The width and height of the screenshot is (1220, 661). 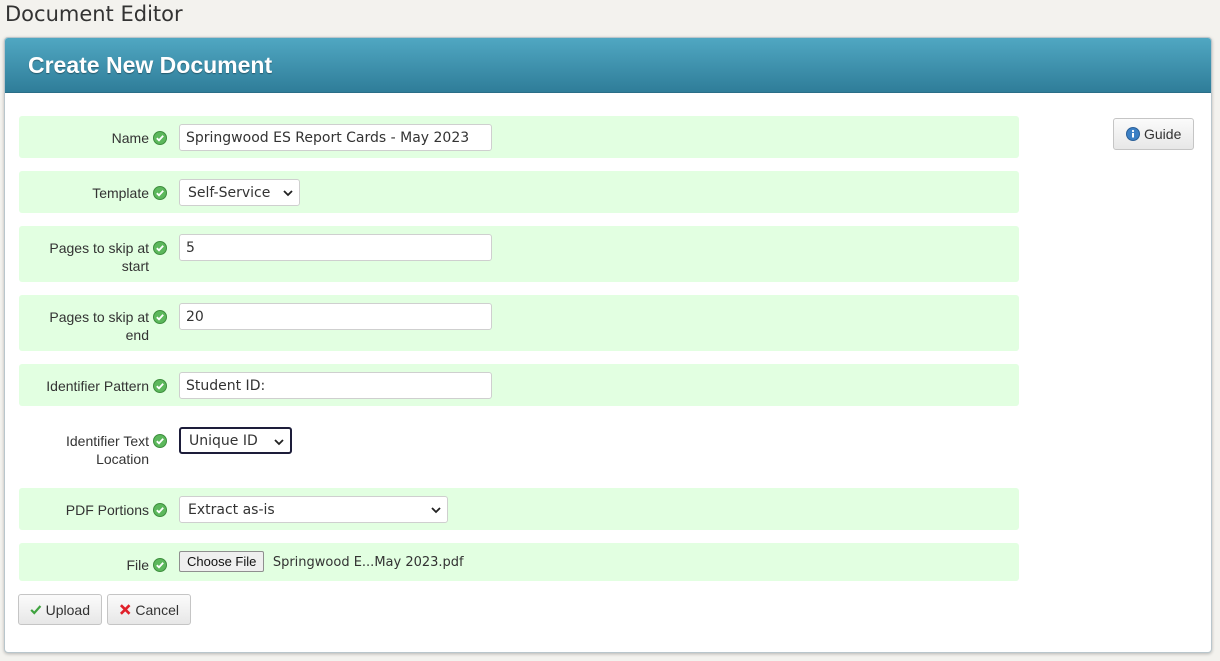 What do you see at coordinates (99, 326) in the screenshot?
I see `skip-end-label: Pages to skip at end` at bounding box center [99, 326].